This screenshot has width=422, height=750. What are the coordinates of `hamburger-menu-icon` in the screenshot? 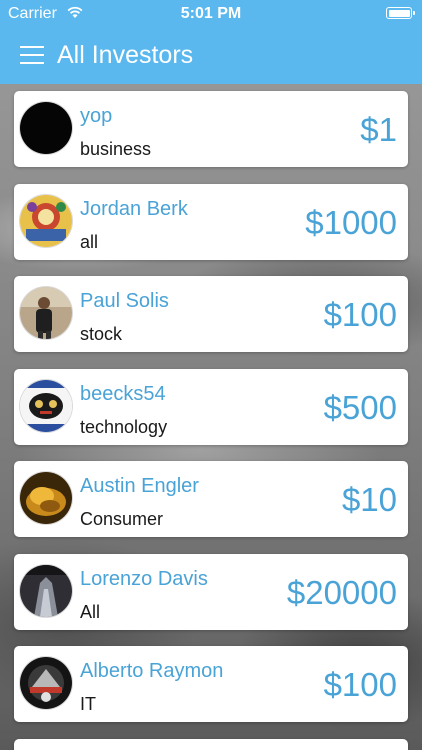 It's located at (33, 55).